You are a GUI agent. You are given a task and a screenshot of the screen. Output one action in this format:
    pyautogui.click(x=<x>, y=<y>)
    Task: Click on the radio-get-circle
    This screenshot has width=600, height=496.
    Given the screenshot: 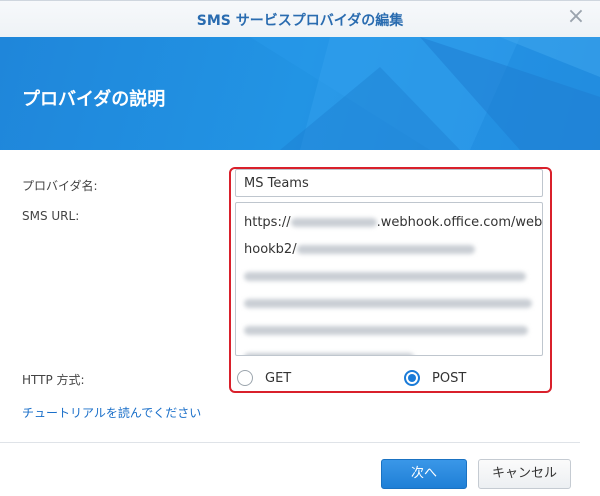 What is the action you would take?
    pyautogui.click(x=245, y=378)
    